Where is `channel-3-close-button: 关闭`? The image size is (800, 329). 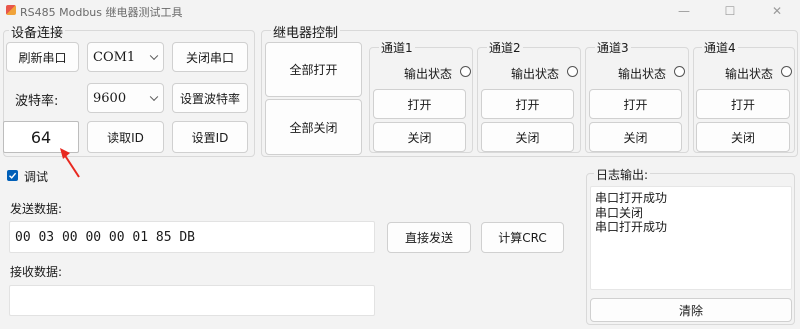
channel-3-close-button: 关闭 is located at coordinates (635, 137).